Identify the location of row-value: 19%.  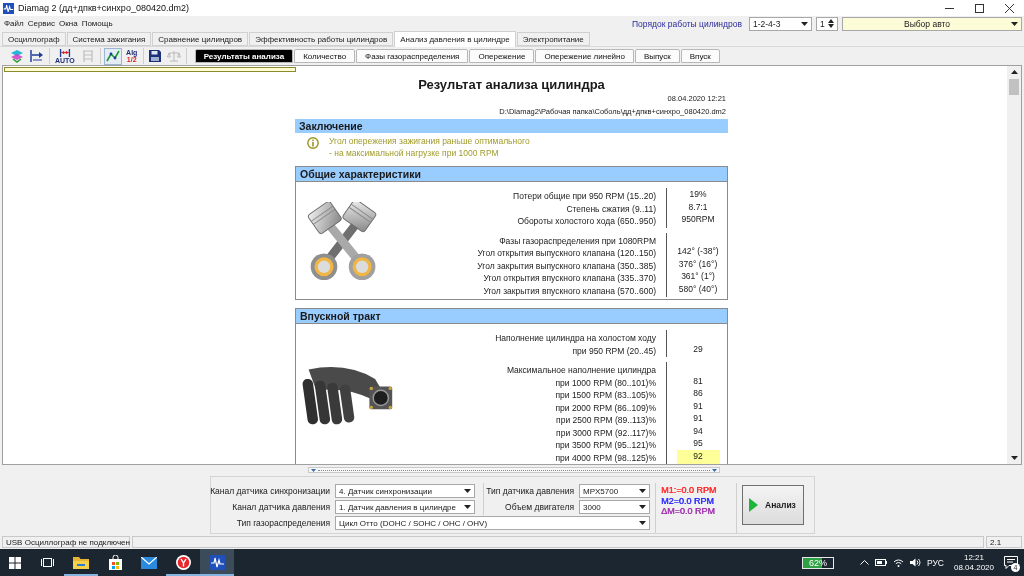
(698, 194).